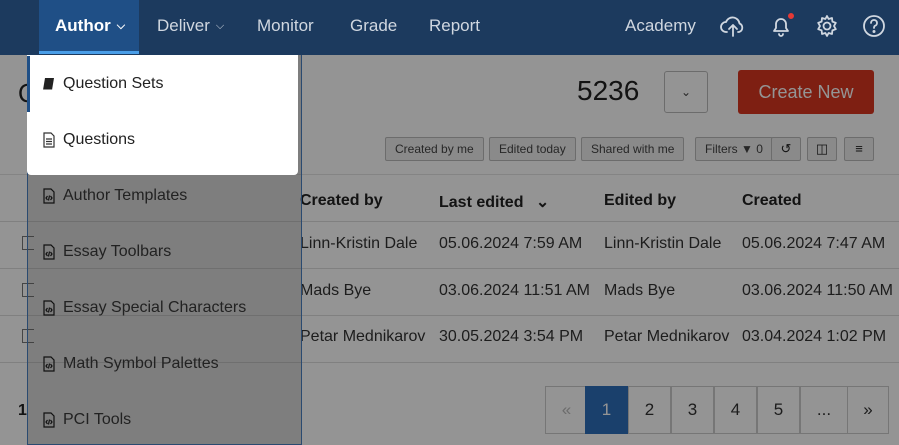 The width and height of the screenshot is (899, 445). What do you see at coordinates (117, 251) in the screenshot?
I see `menu-item-label: Essay Toolbars` at bounding box center [117, 251].